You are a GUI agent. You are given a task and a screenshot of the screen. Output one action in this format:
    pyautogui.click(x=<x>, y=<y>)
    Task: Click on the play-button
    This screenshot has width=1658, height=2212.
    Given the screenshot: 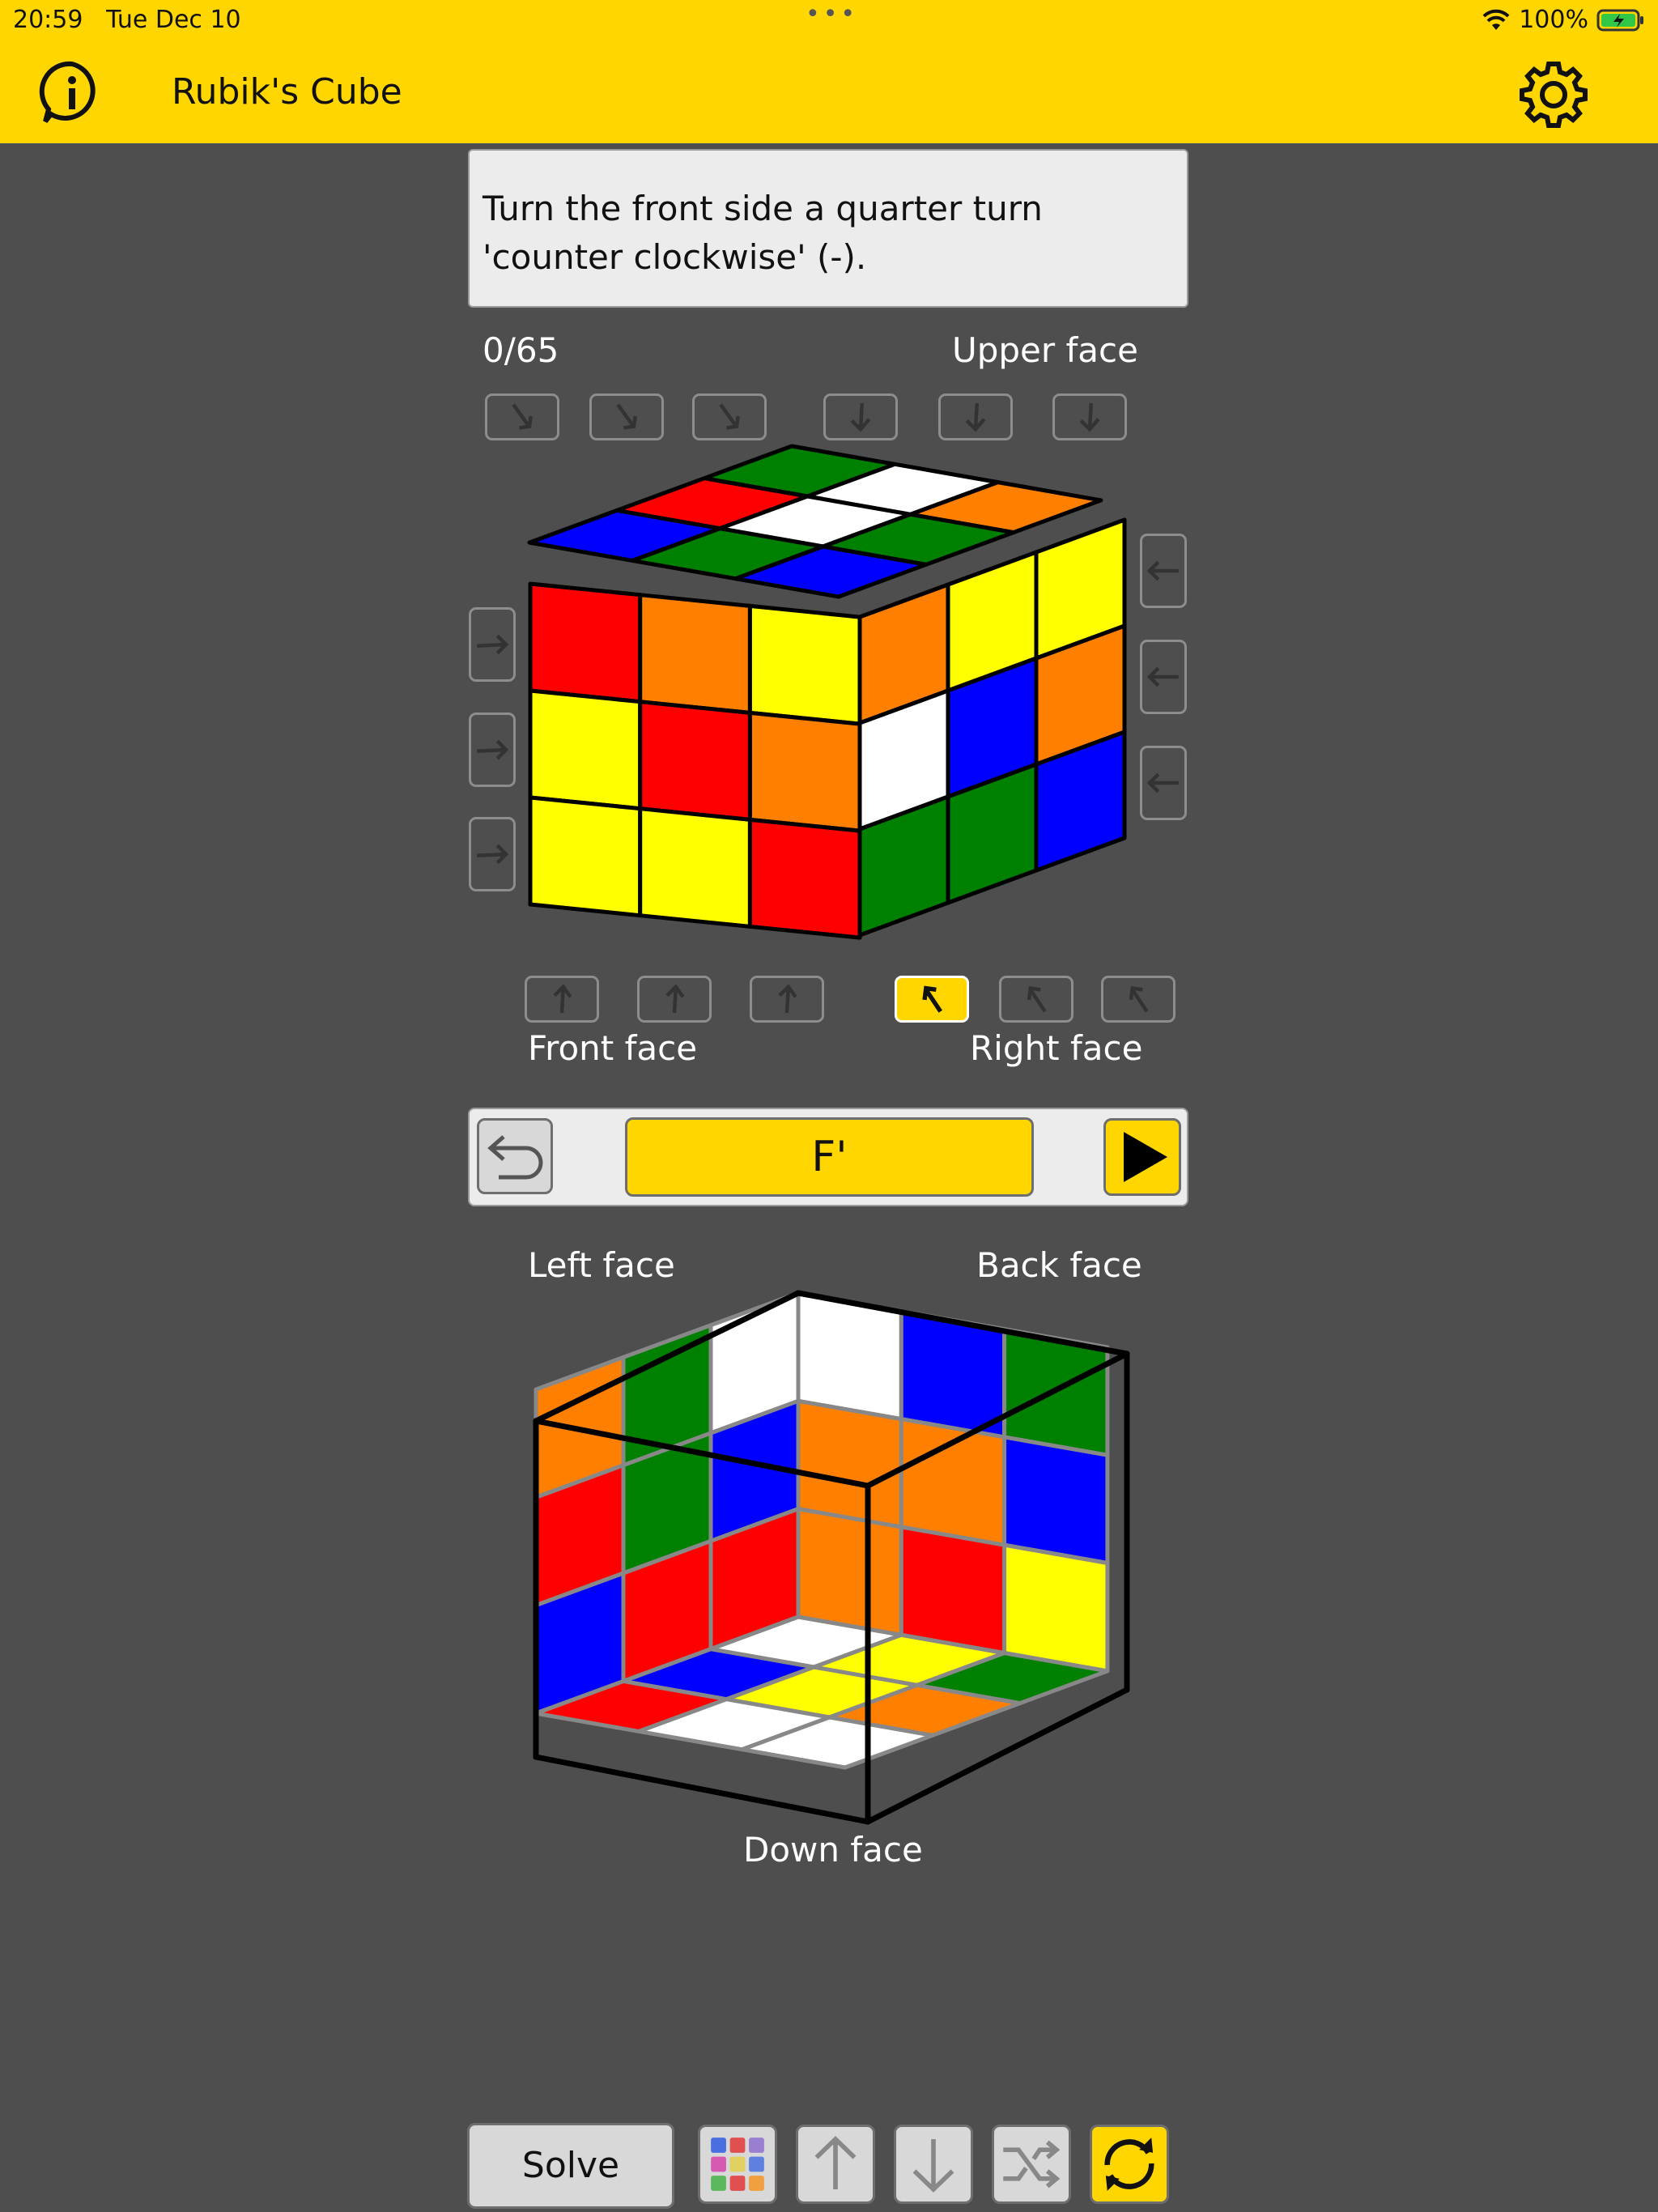 What is the action you would take?
    pyautogui.click(x=1142, y=1157)
    